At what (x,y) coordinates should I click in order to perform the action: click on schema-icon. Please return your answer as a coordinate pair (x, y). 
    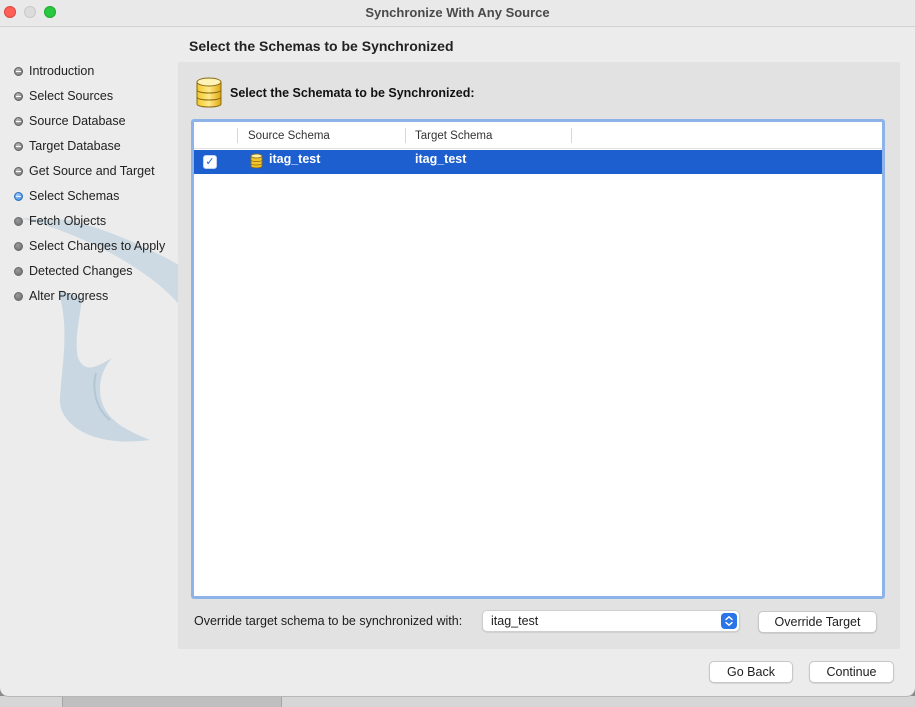
    Looking at the image, I should click on (256, 161).